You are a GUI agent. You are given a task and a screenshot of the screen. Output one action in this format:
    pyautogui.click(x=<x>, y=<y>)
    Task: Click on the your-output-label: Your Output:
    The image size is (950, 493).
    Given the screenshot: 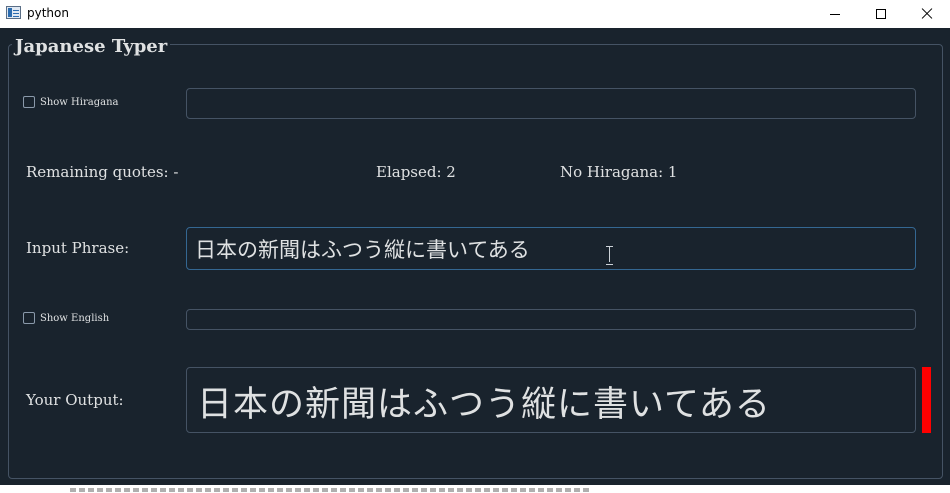 What is the action you would take?
    pyautogui.click(x=75, y=400)
    